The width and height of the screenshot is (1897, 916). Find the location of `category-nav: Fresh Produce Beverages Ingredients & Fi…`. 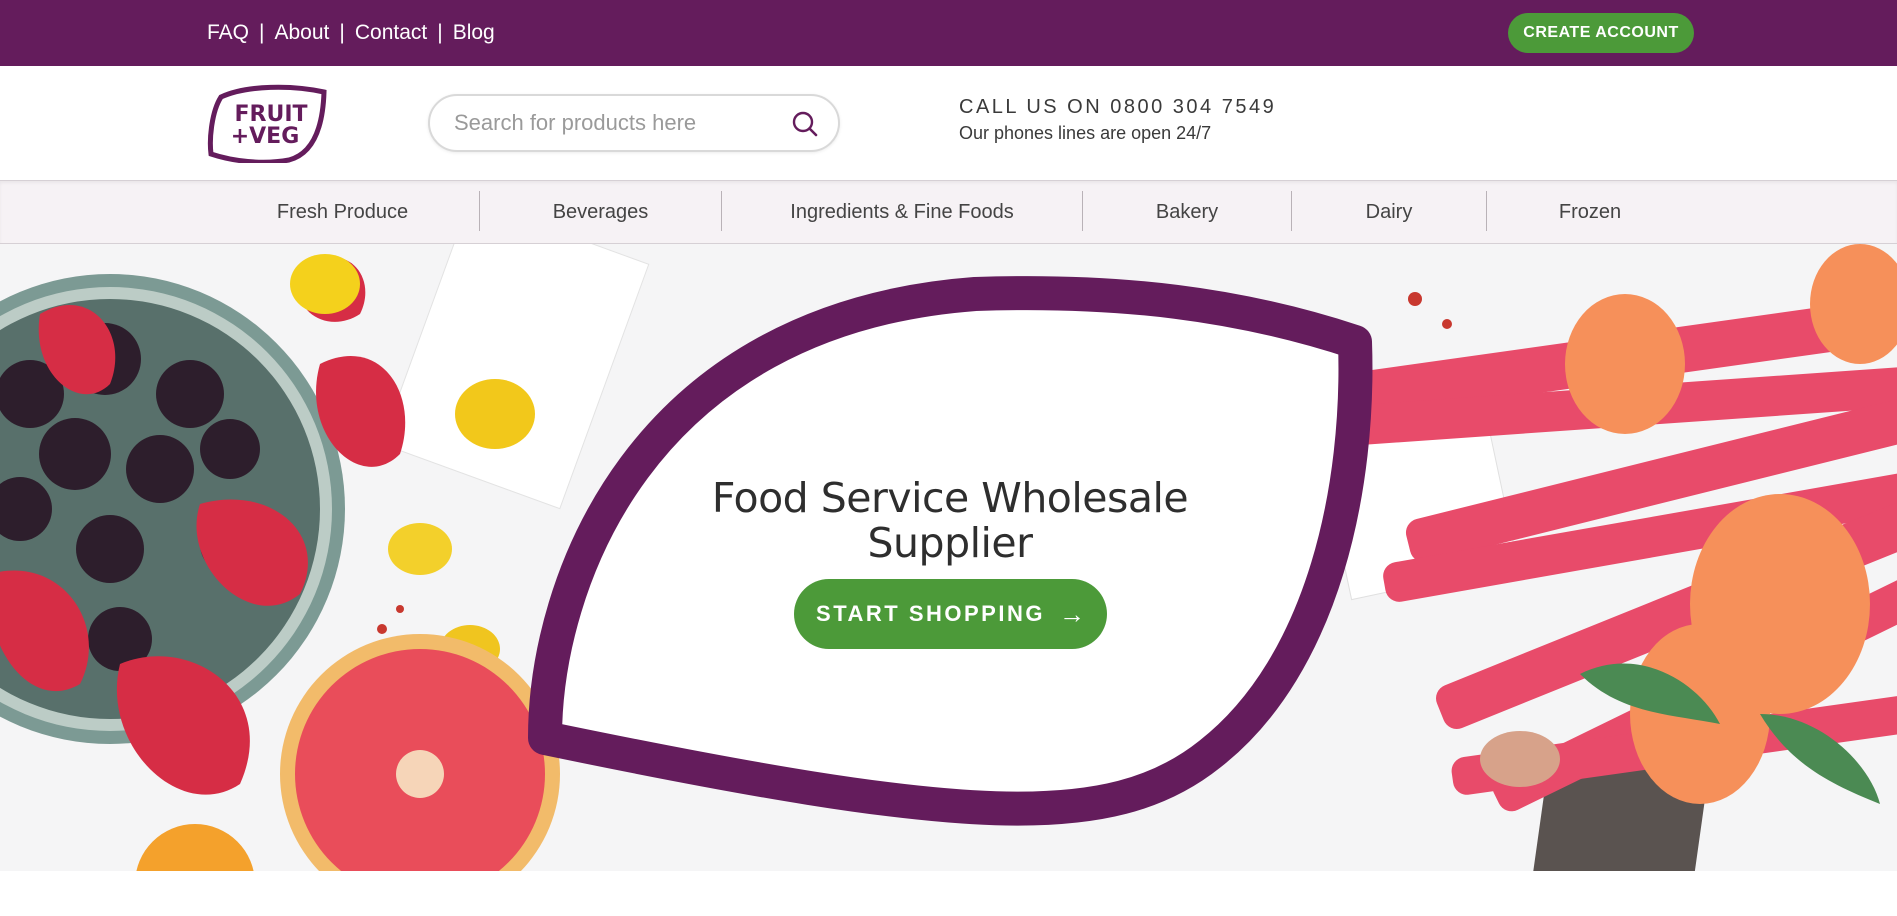

category-nav: Fresh Produce Beverages Ingredients & Fi… is located at coordinates (948, 212).